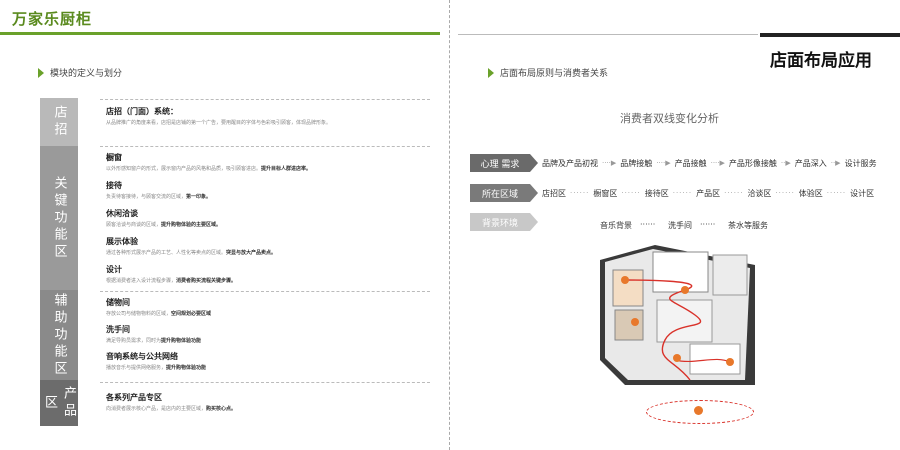  What do you see at coordinates (59, 218) in the screenshot?
I see `category-key-function: 关键功能区` at bounding box center [59, 218].